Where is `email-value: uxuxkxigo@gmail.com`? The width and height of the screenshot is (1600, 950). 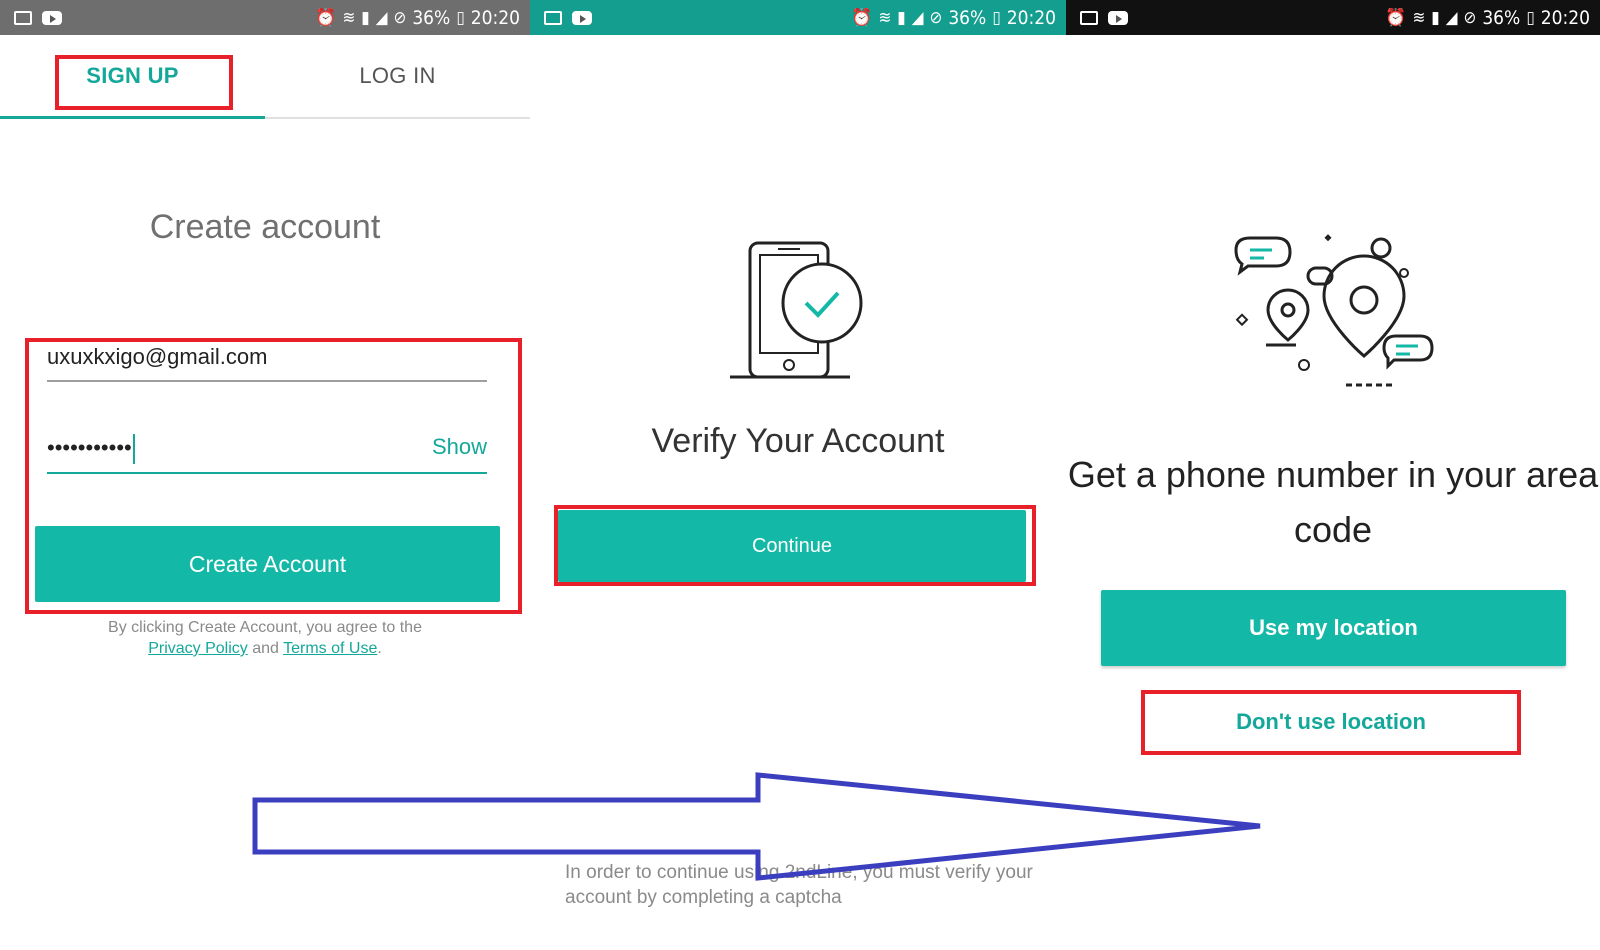 email-value: uxuxkxigo@gmail.com is located at coordinates (157, 356).